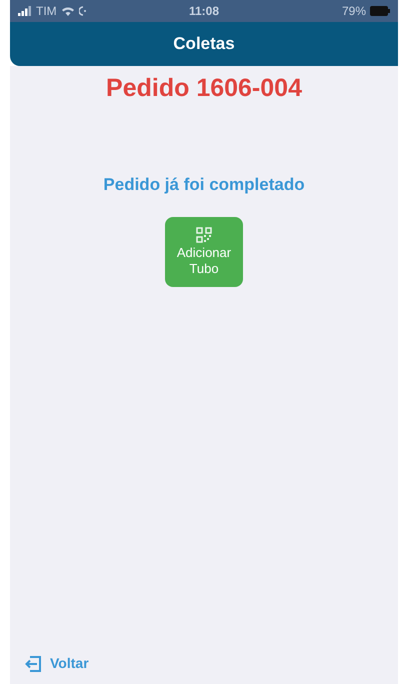 The height and width of the screenshot is (684, 408). Describe the element at coordinates (46, 11) in the screenshot. I see `carrier-name: TIM` at that location.